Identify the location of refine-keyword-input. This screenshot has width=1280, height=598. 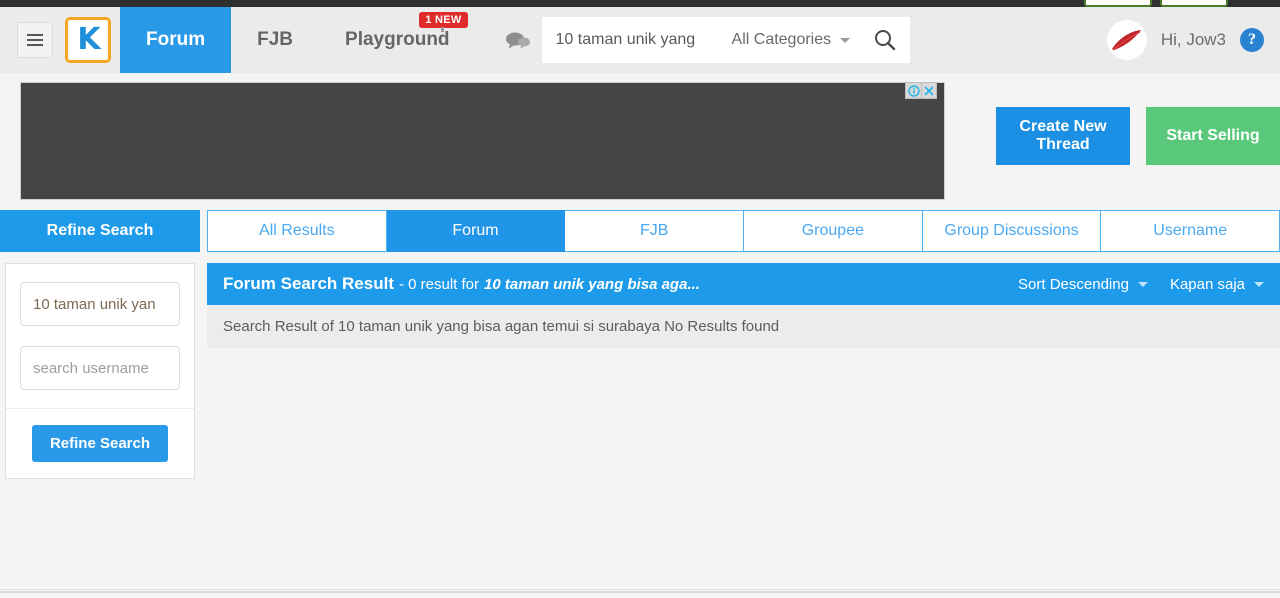
(100, 304).